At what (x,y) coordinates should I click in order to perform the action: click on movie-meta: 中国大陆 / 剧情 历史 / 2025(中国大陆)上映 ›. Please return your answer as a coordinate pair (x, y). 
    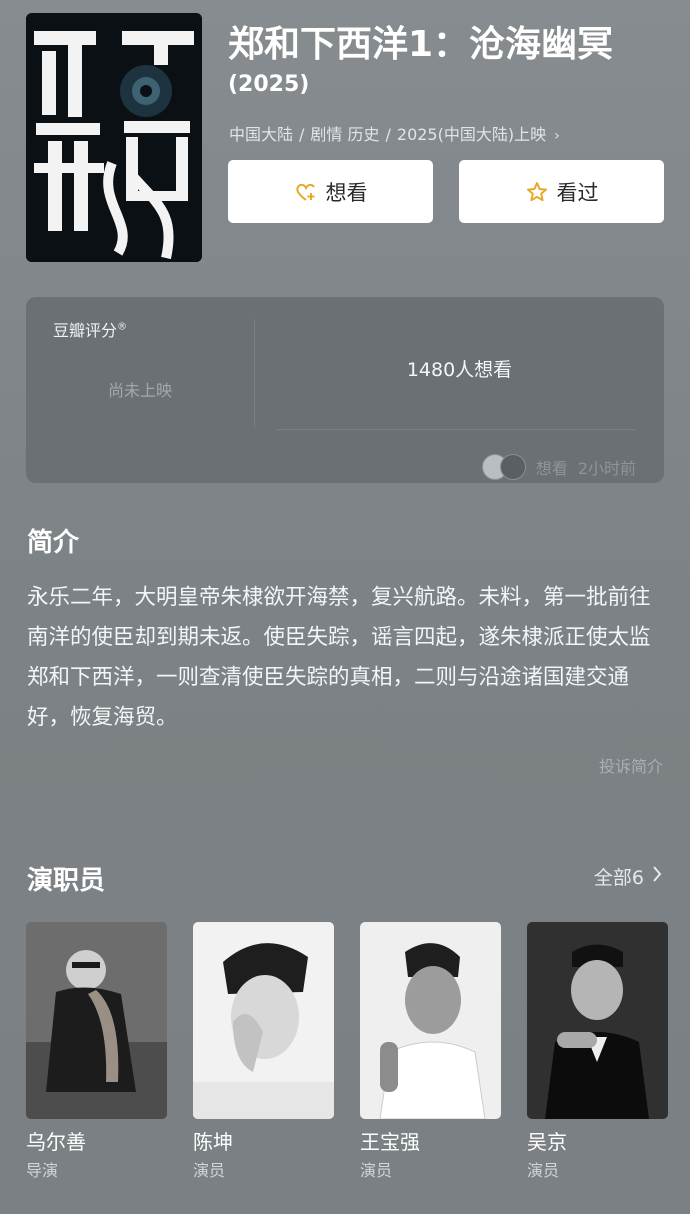
    Looking at the image, I should click on (454, 133).